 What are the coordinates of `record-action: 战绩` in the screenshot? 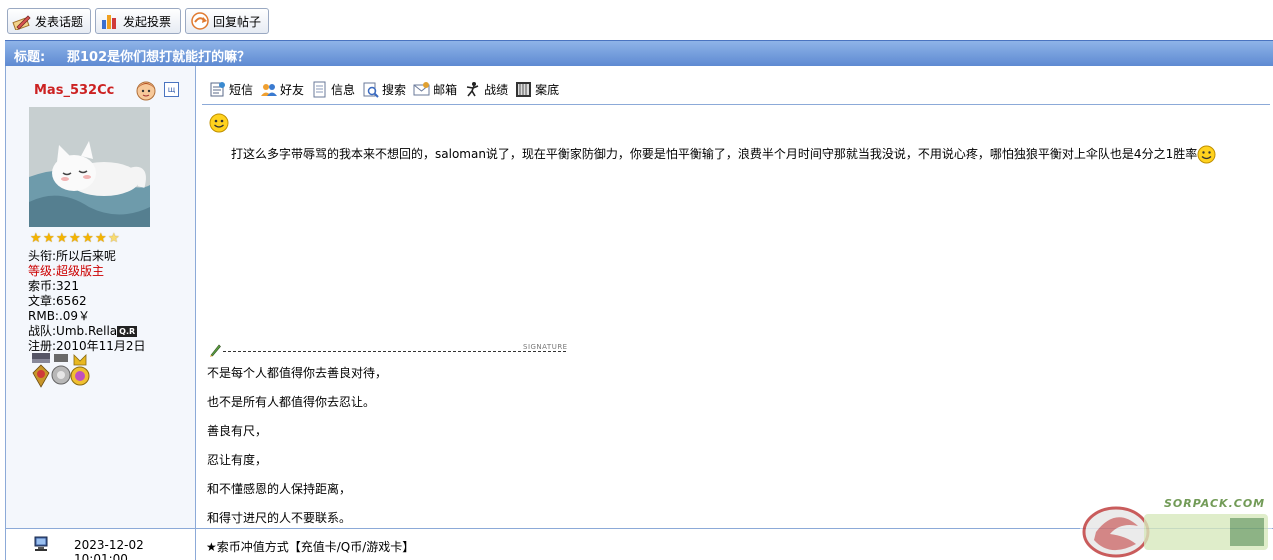 It's located at (486, 89).